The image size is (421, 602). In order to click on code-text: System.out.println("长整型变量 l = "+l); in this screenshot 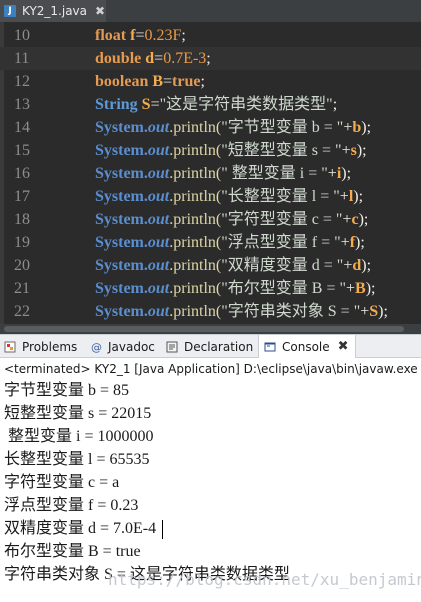, I will do `click(229, 196)`.